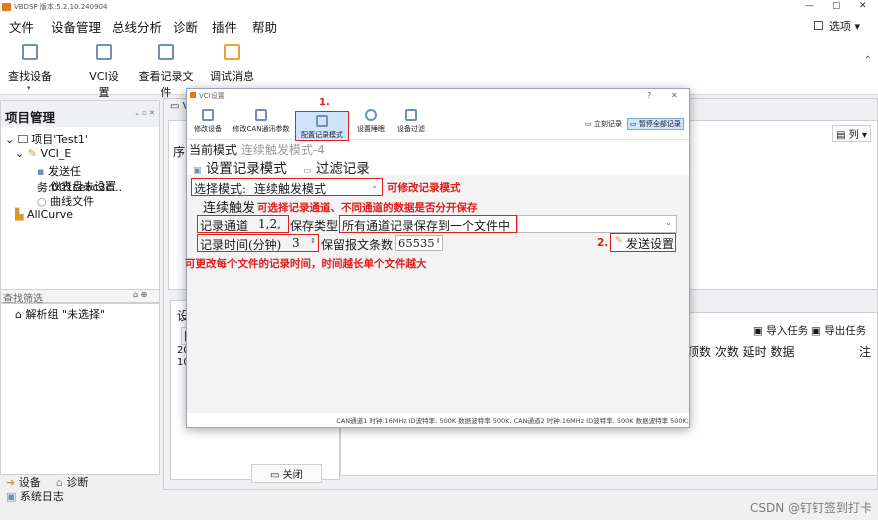  What do you see at coordinates (324, 102) in the screenshot?
I see `annotation-step-1: 1.` at bounding box center [324, 102].